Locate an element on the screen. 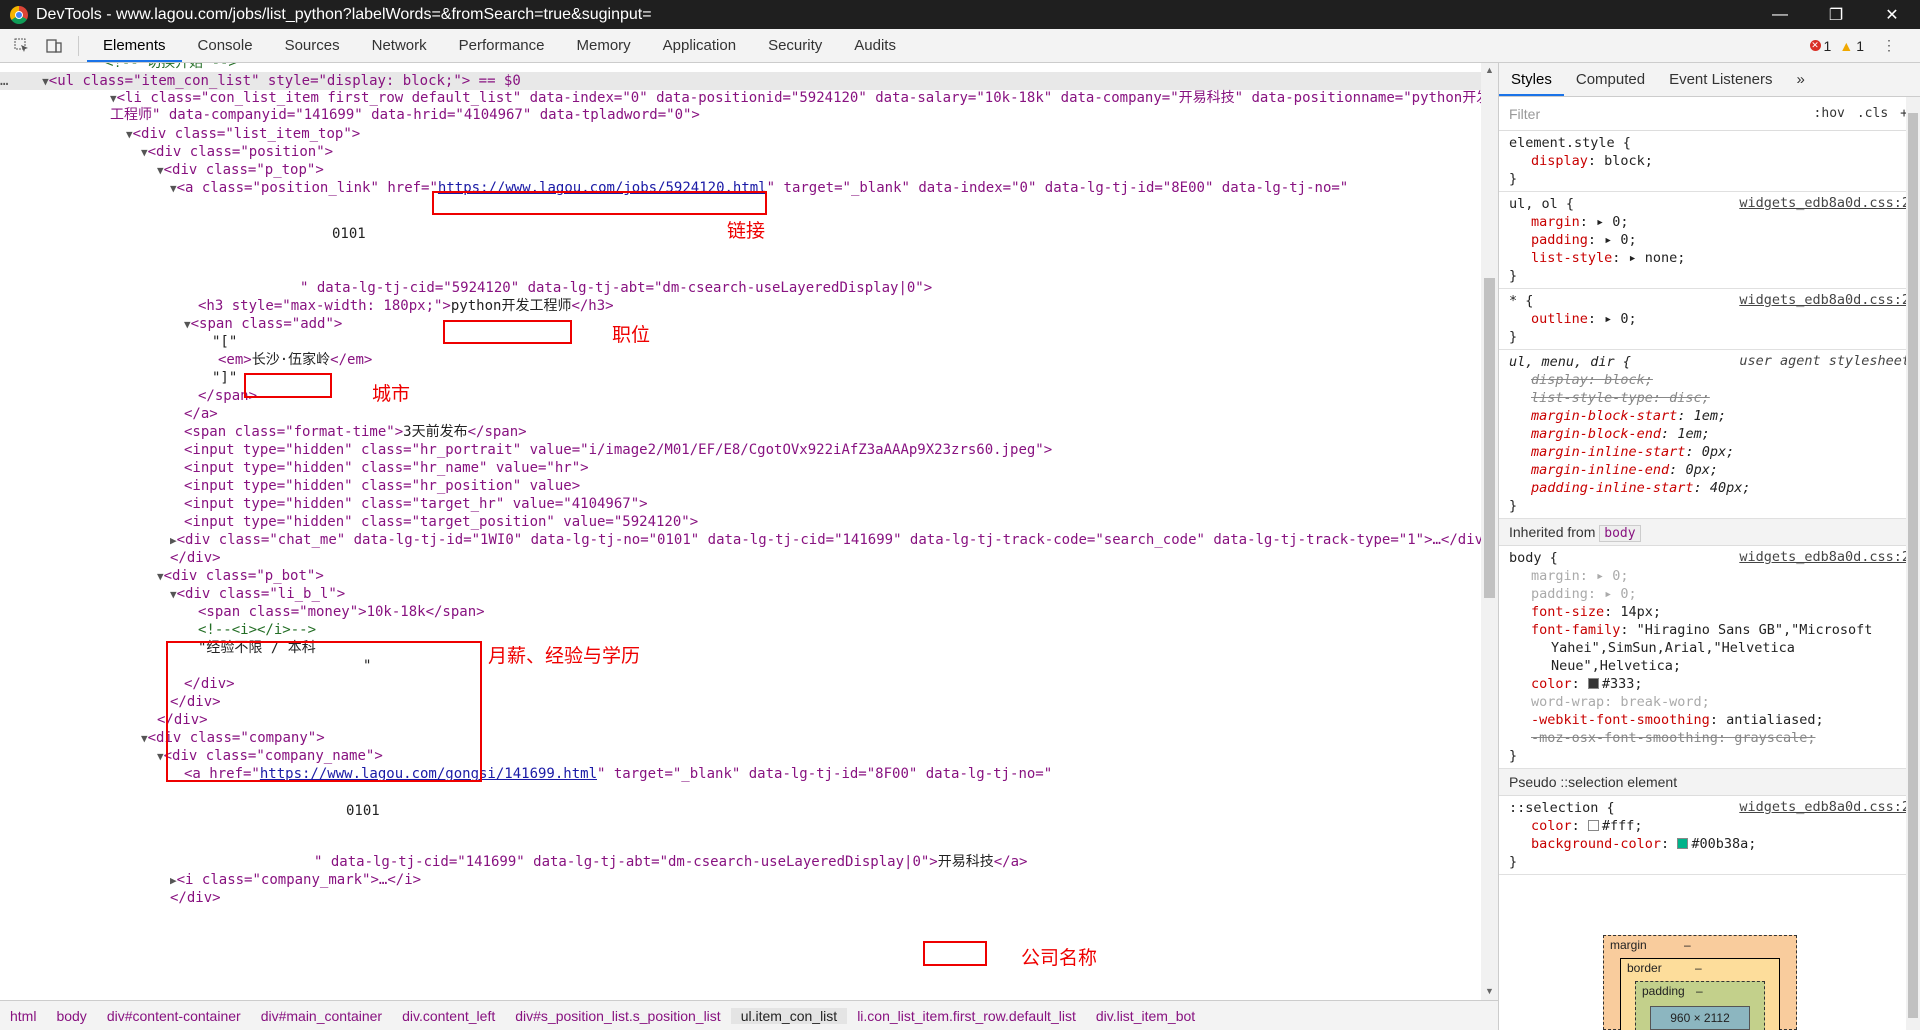 Image resolution: width=1920 pixels, height=1030 pixels. minimize-button: — is located at coordinates (1780, 14).